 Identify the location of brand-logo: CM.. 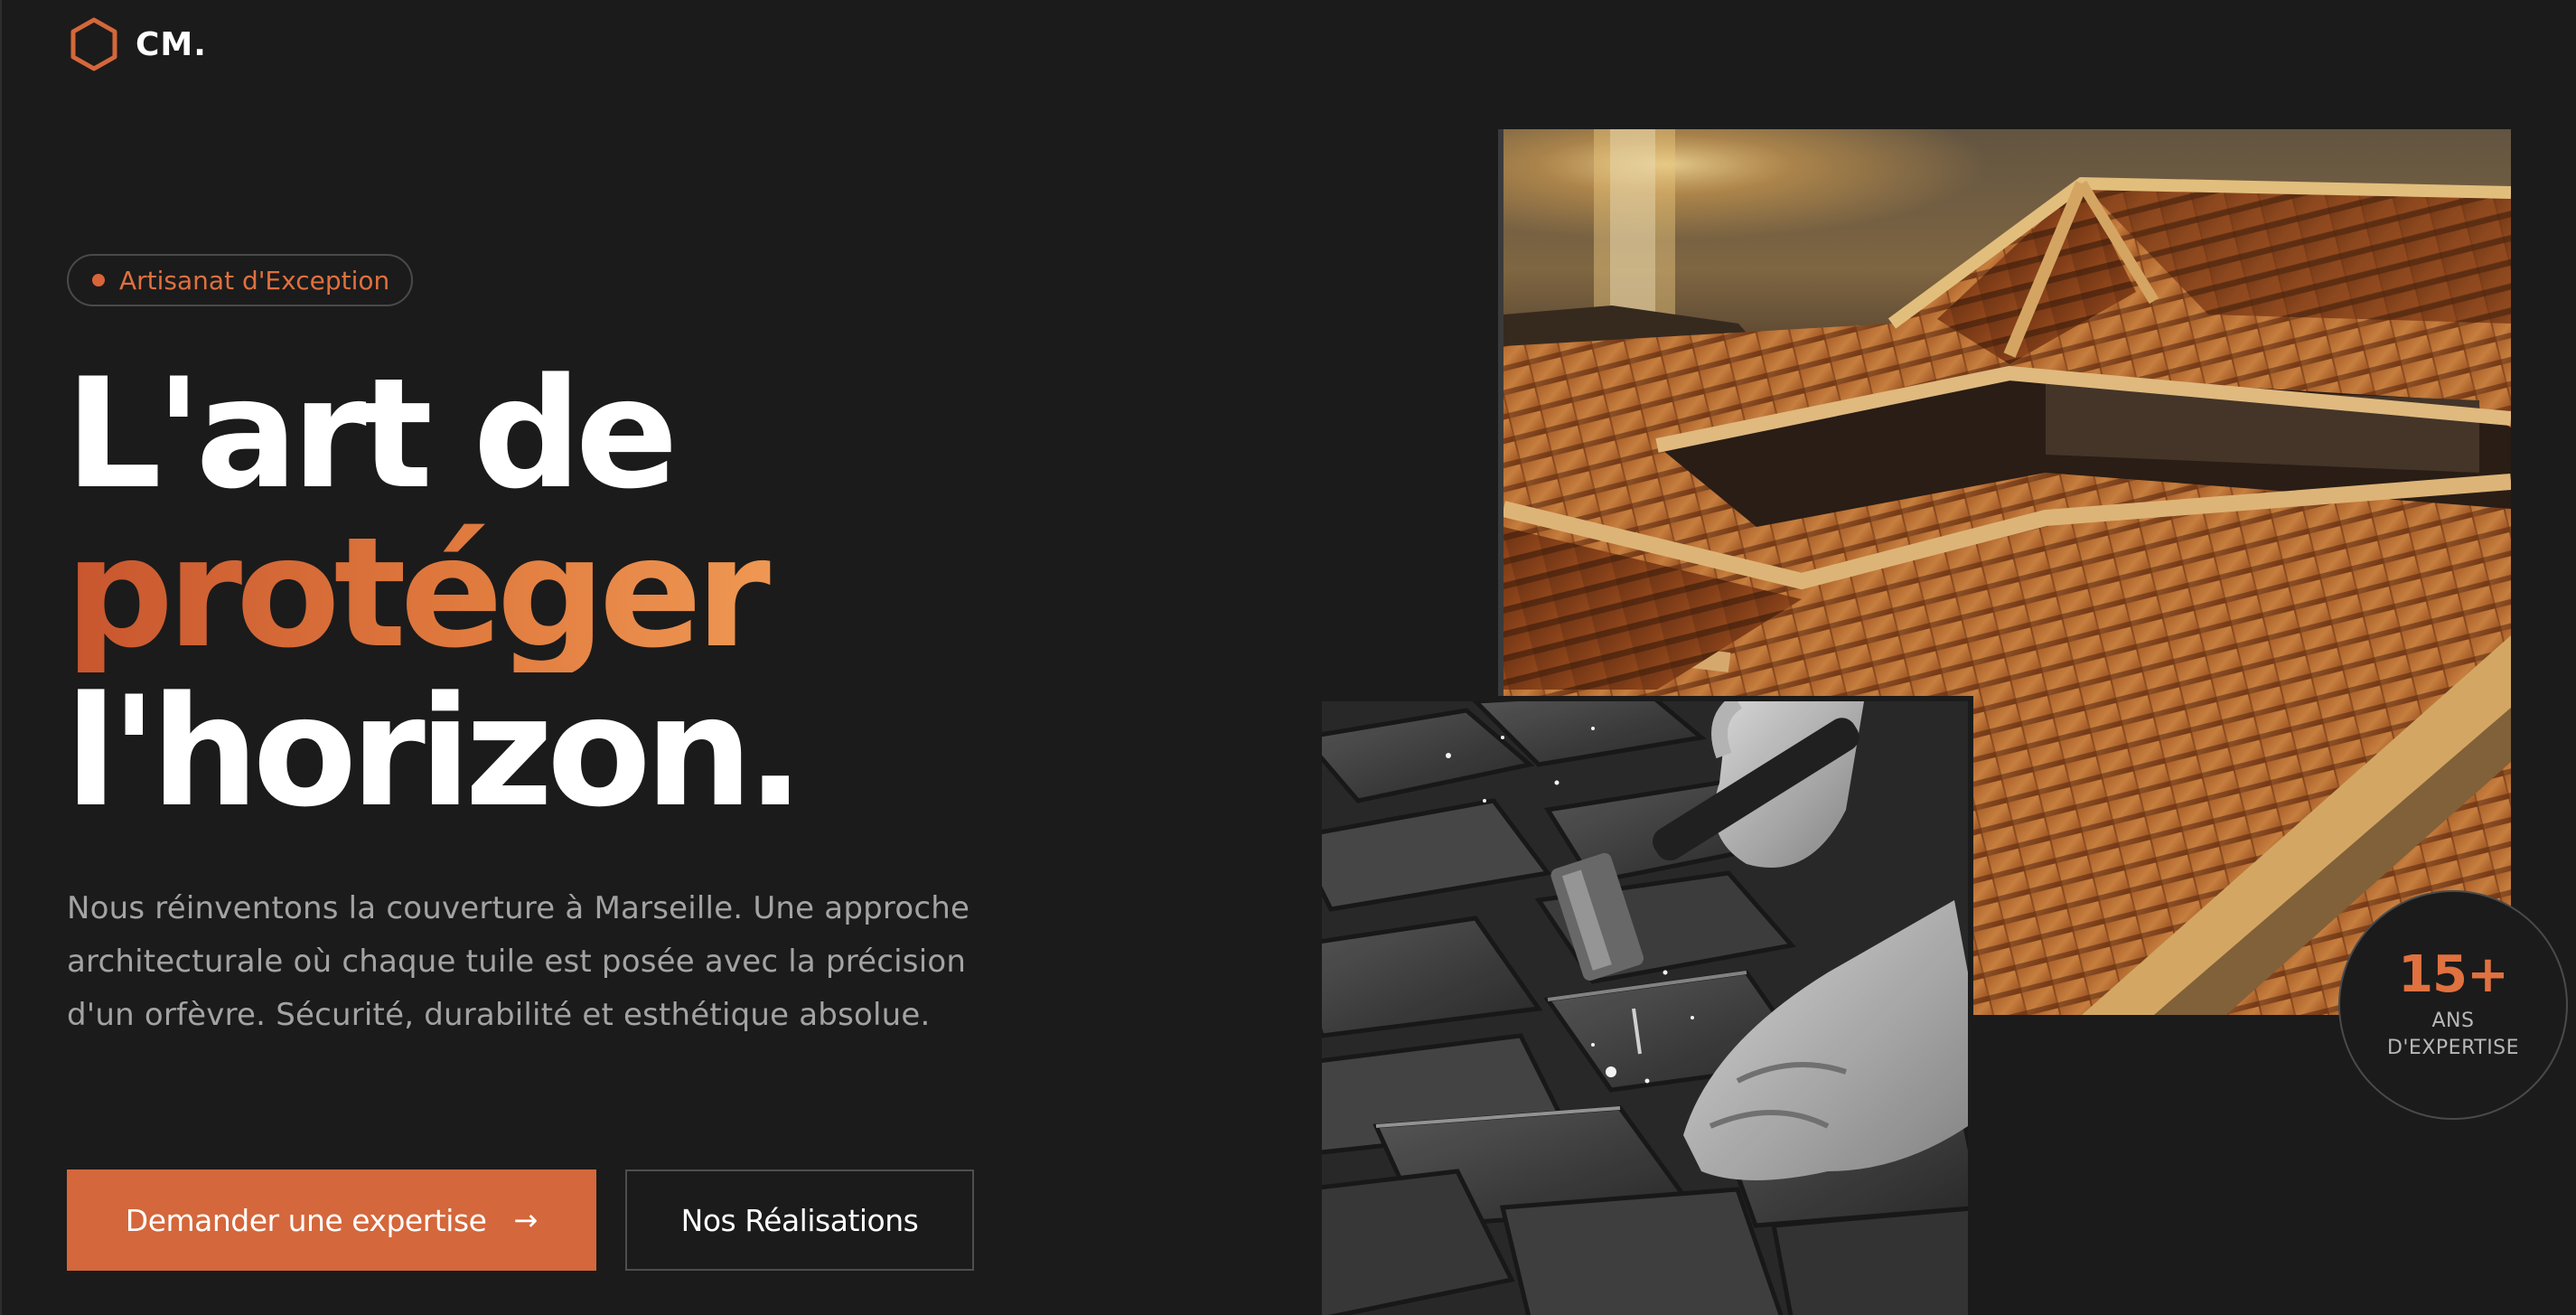
(138, 44).